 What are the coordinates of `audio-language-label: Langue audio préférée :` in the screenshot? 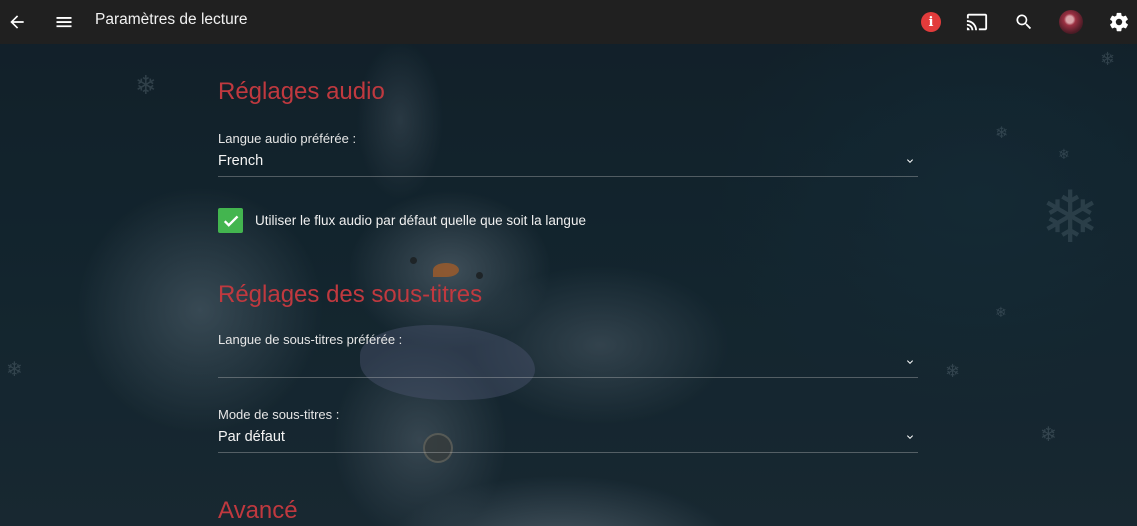 It's located at (287, 138).